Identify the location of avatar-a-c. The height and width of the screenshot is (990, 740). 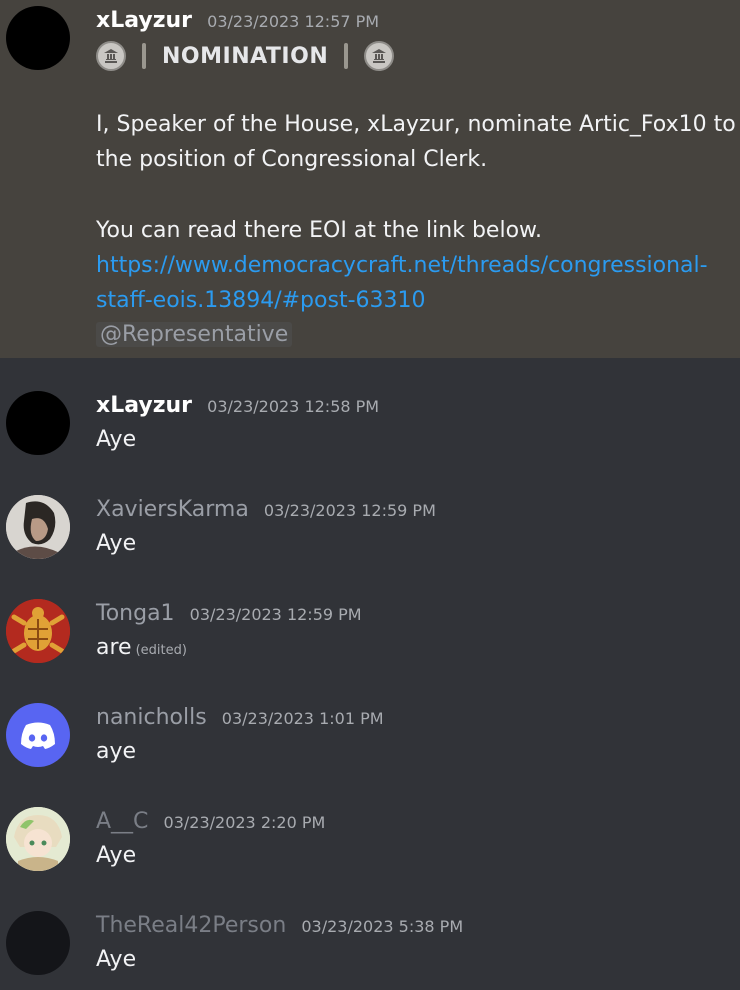
(38, 839).